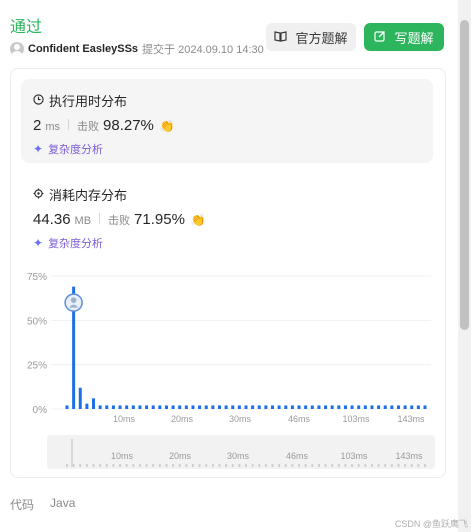  I want to click on watermark: CSDN @鱼跃鹰飞, so click(431, 524).